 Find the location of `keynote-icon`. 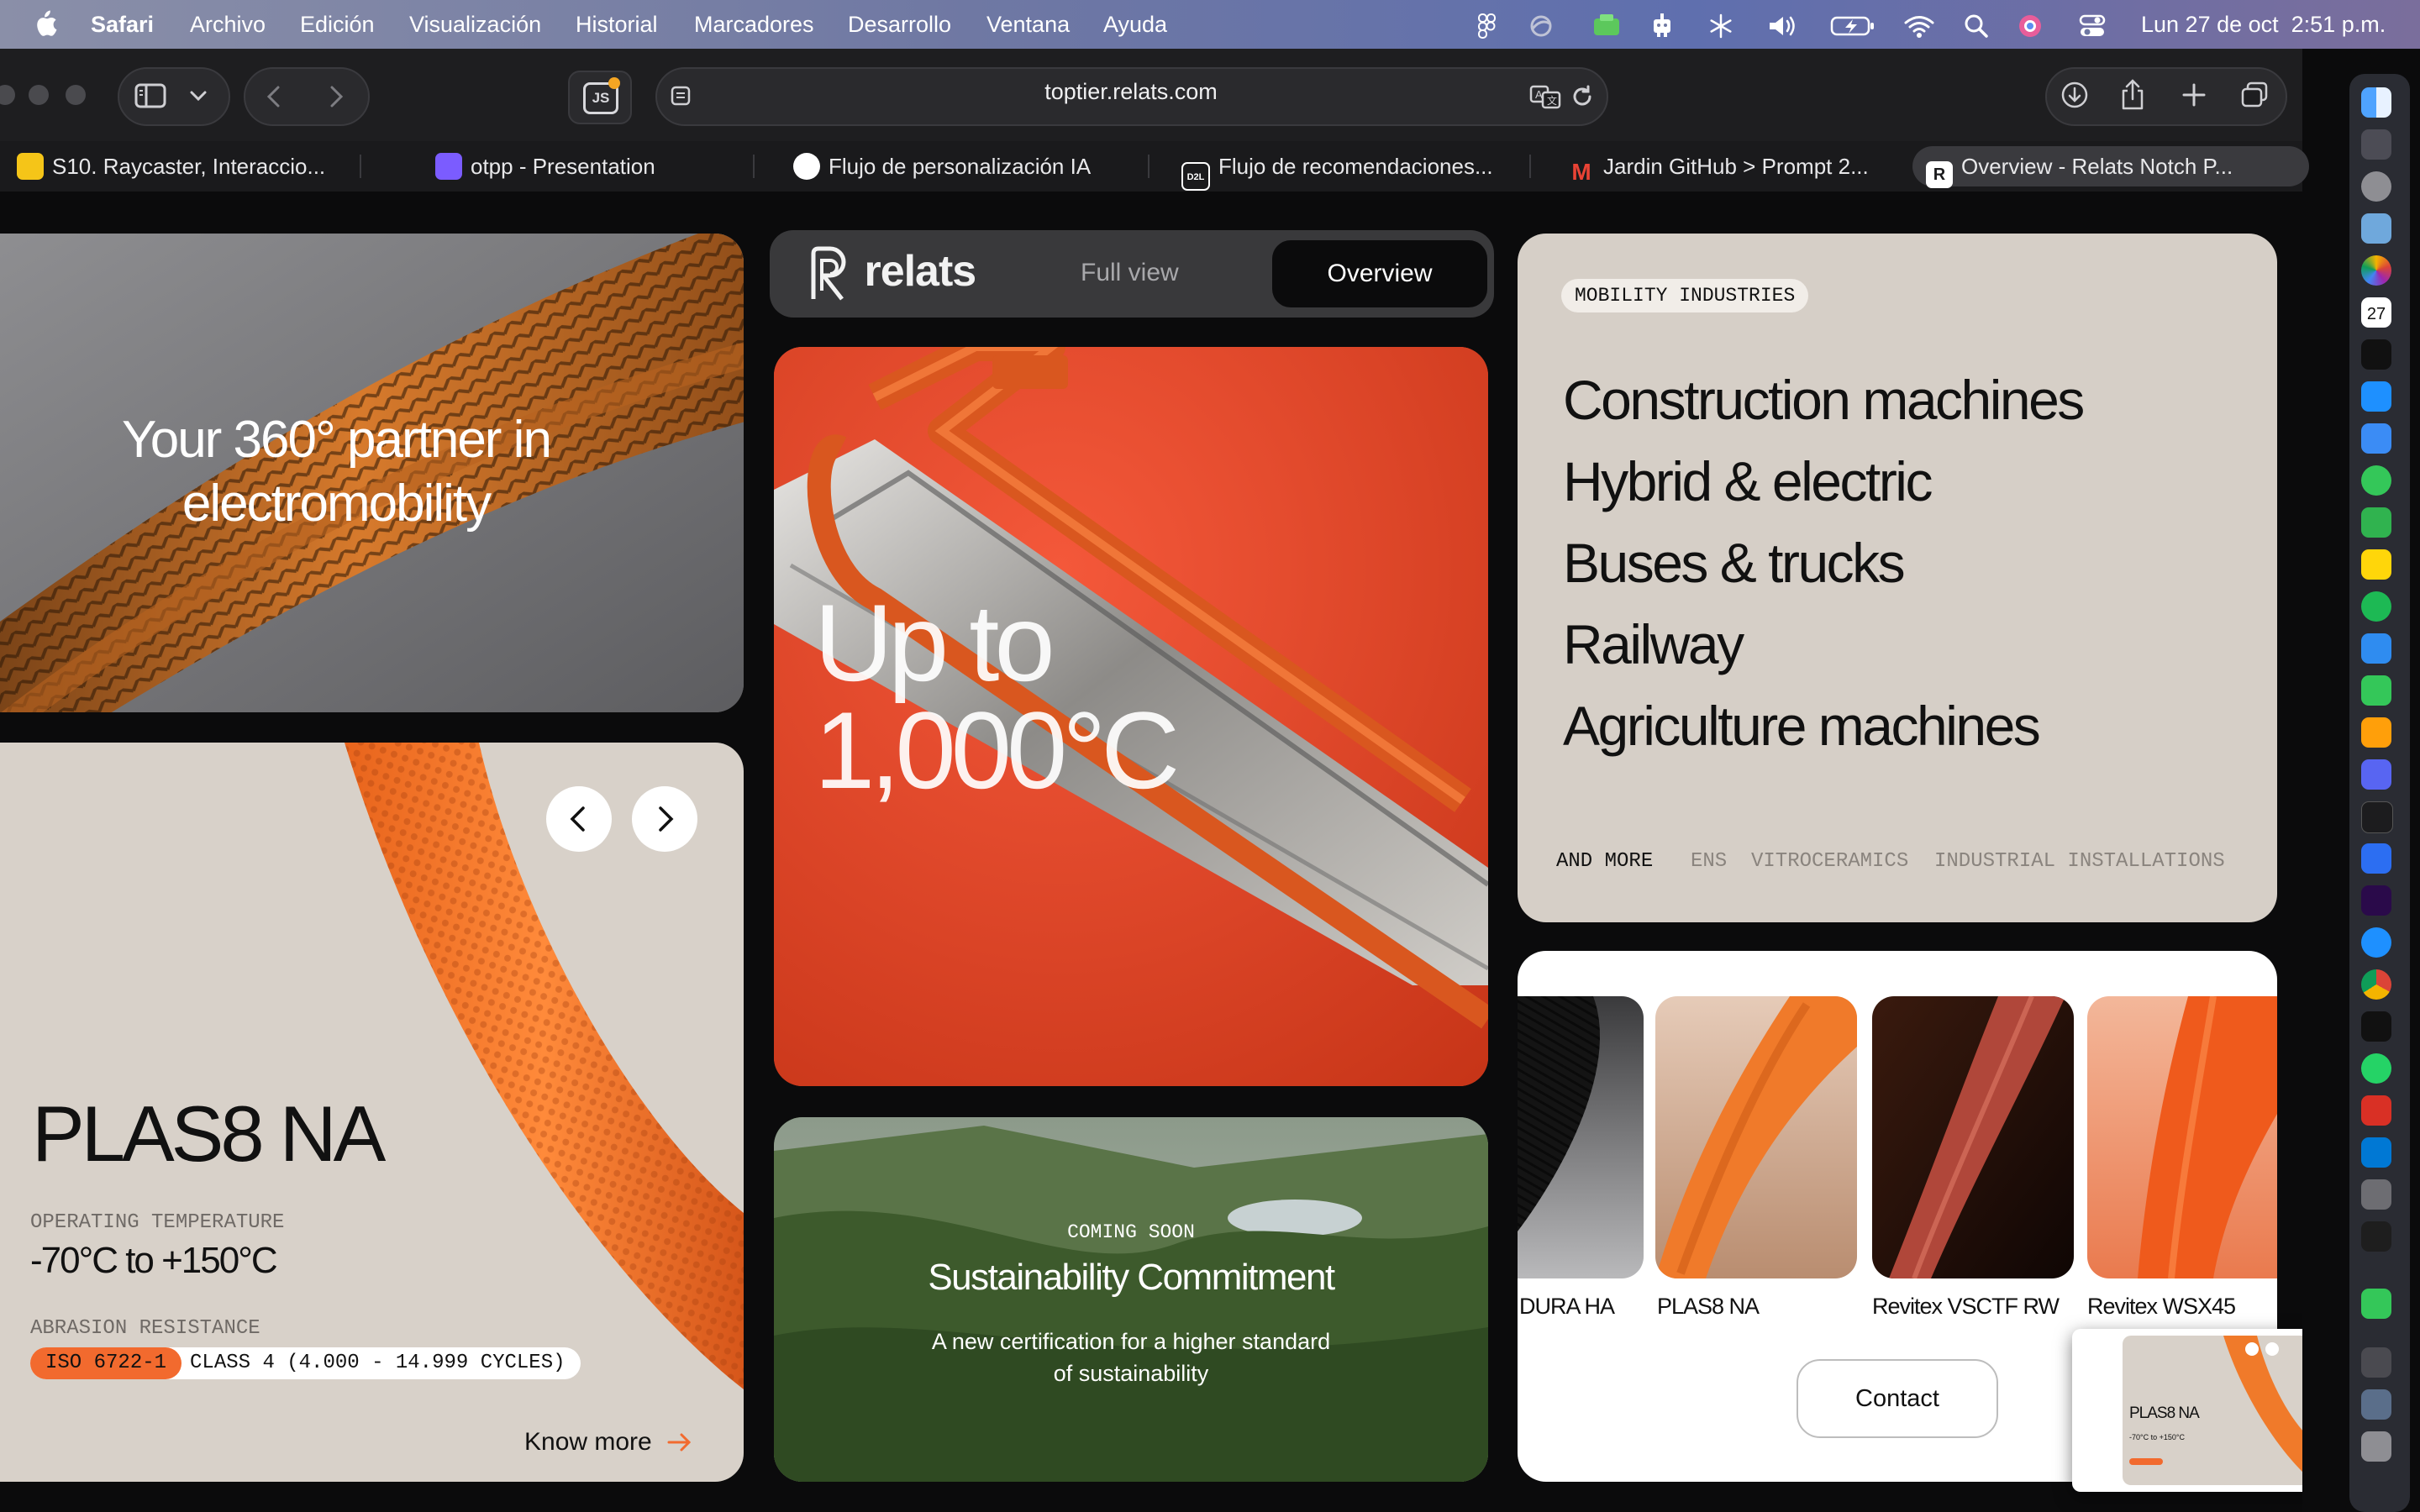

keynote-icon is located at coordinates (2376, 648).